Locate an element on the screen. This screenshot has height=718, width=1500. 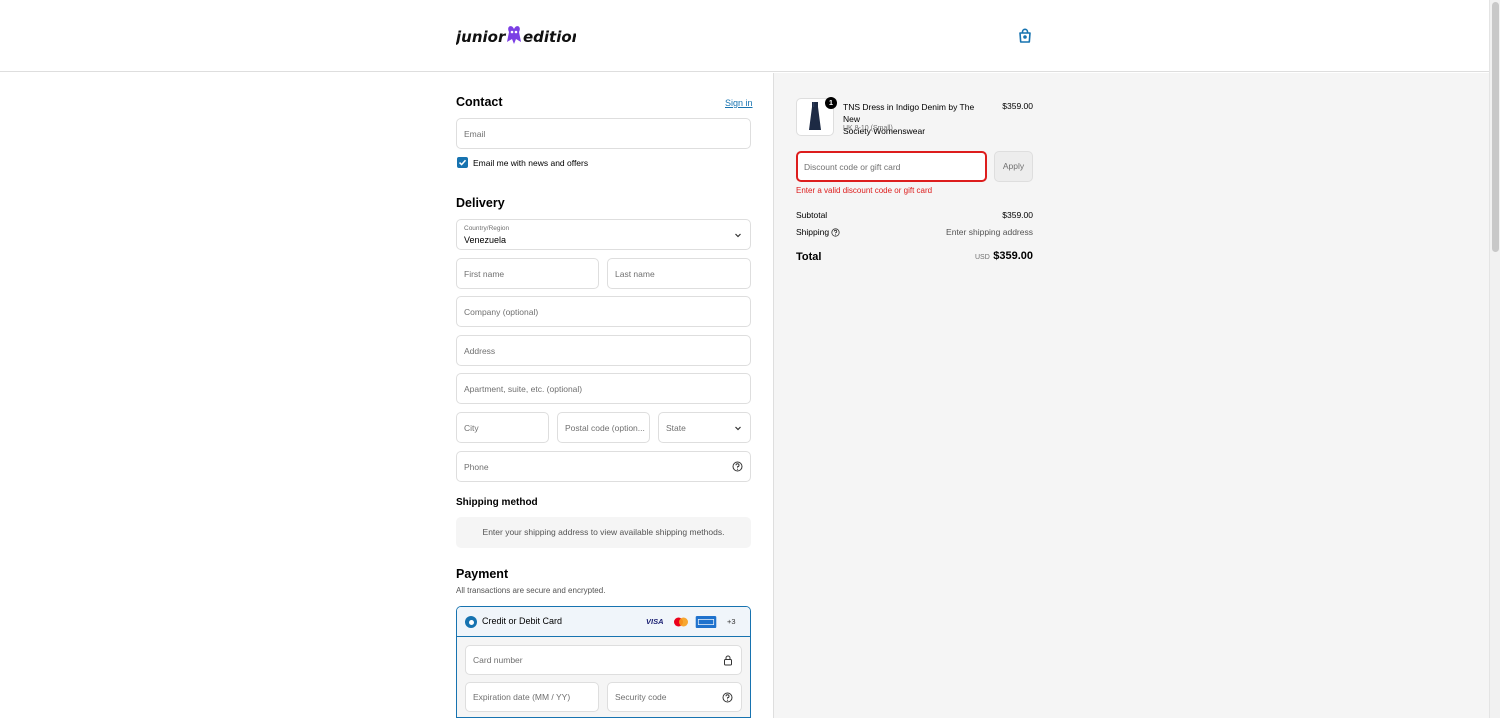
product-name-line1: TNS Dress in Indigo Denim by The New is located at coordinates (909, 113).